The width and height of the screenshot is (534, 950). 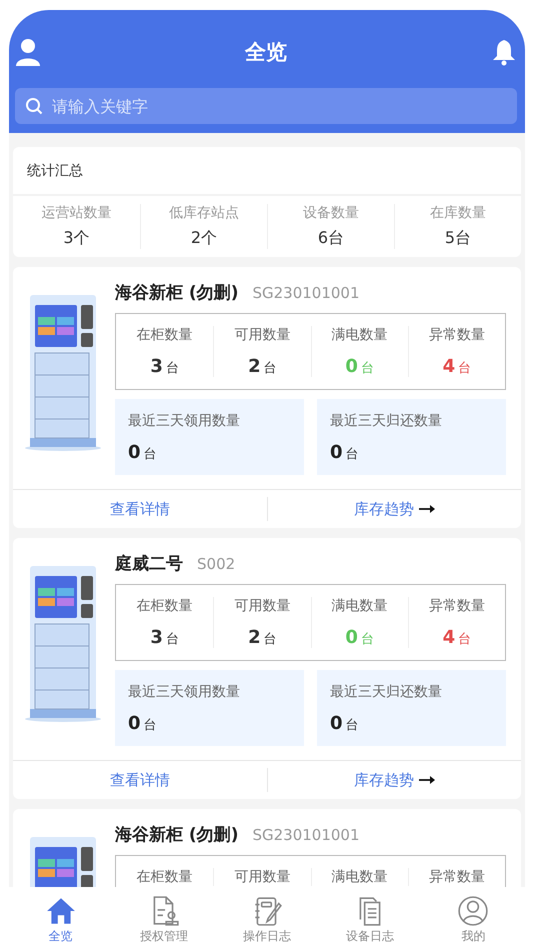 I want to click on bell-icon, so click(x=504, y=52).